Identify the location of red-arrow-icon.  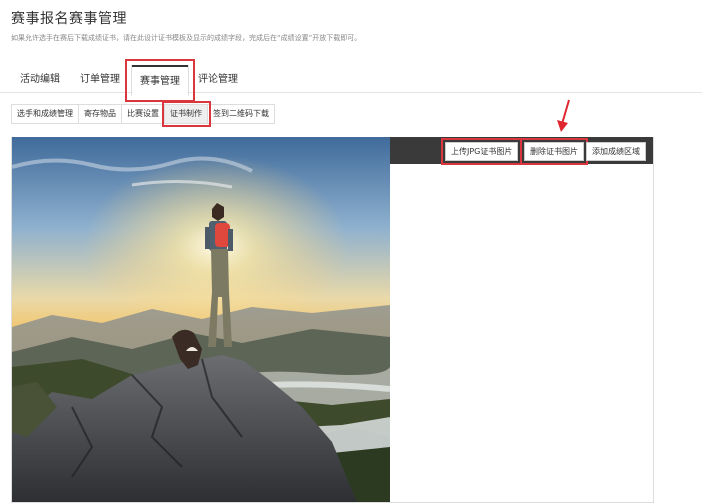
(563, 115).